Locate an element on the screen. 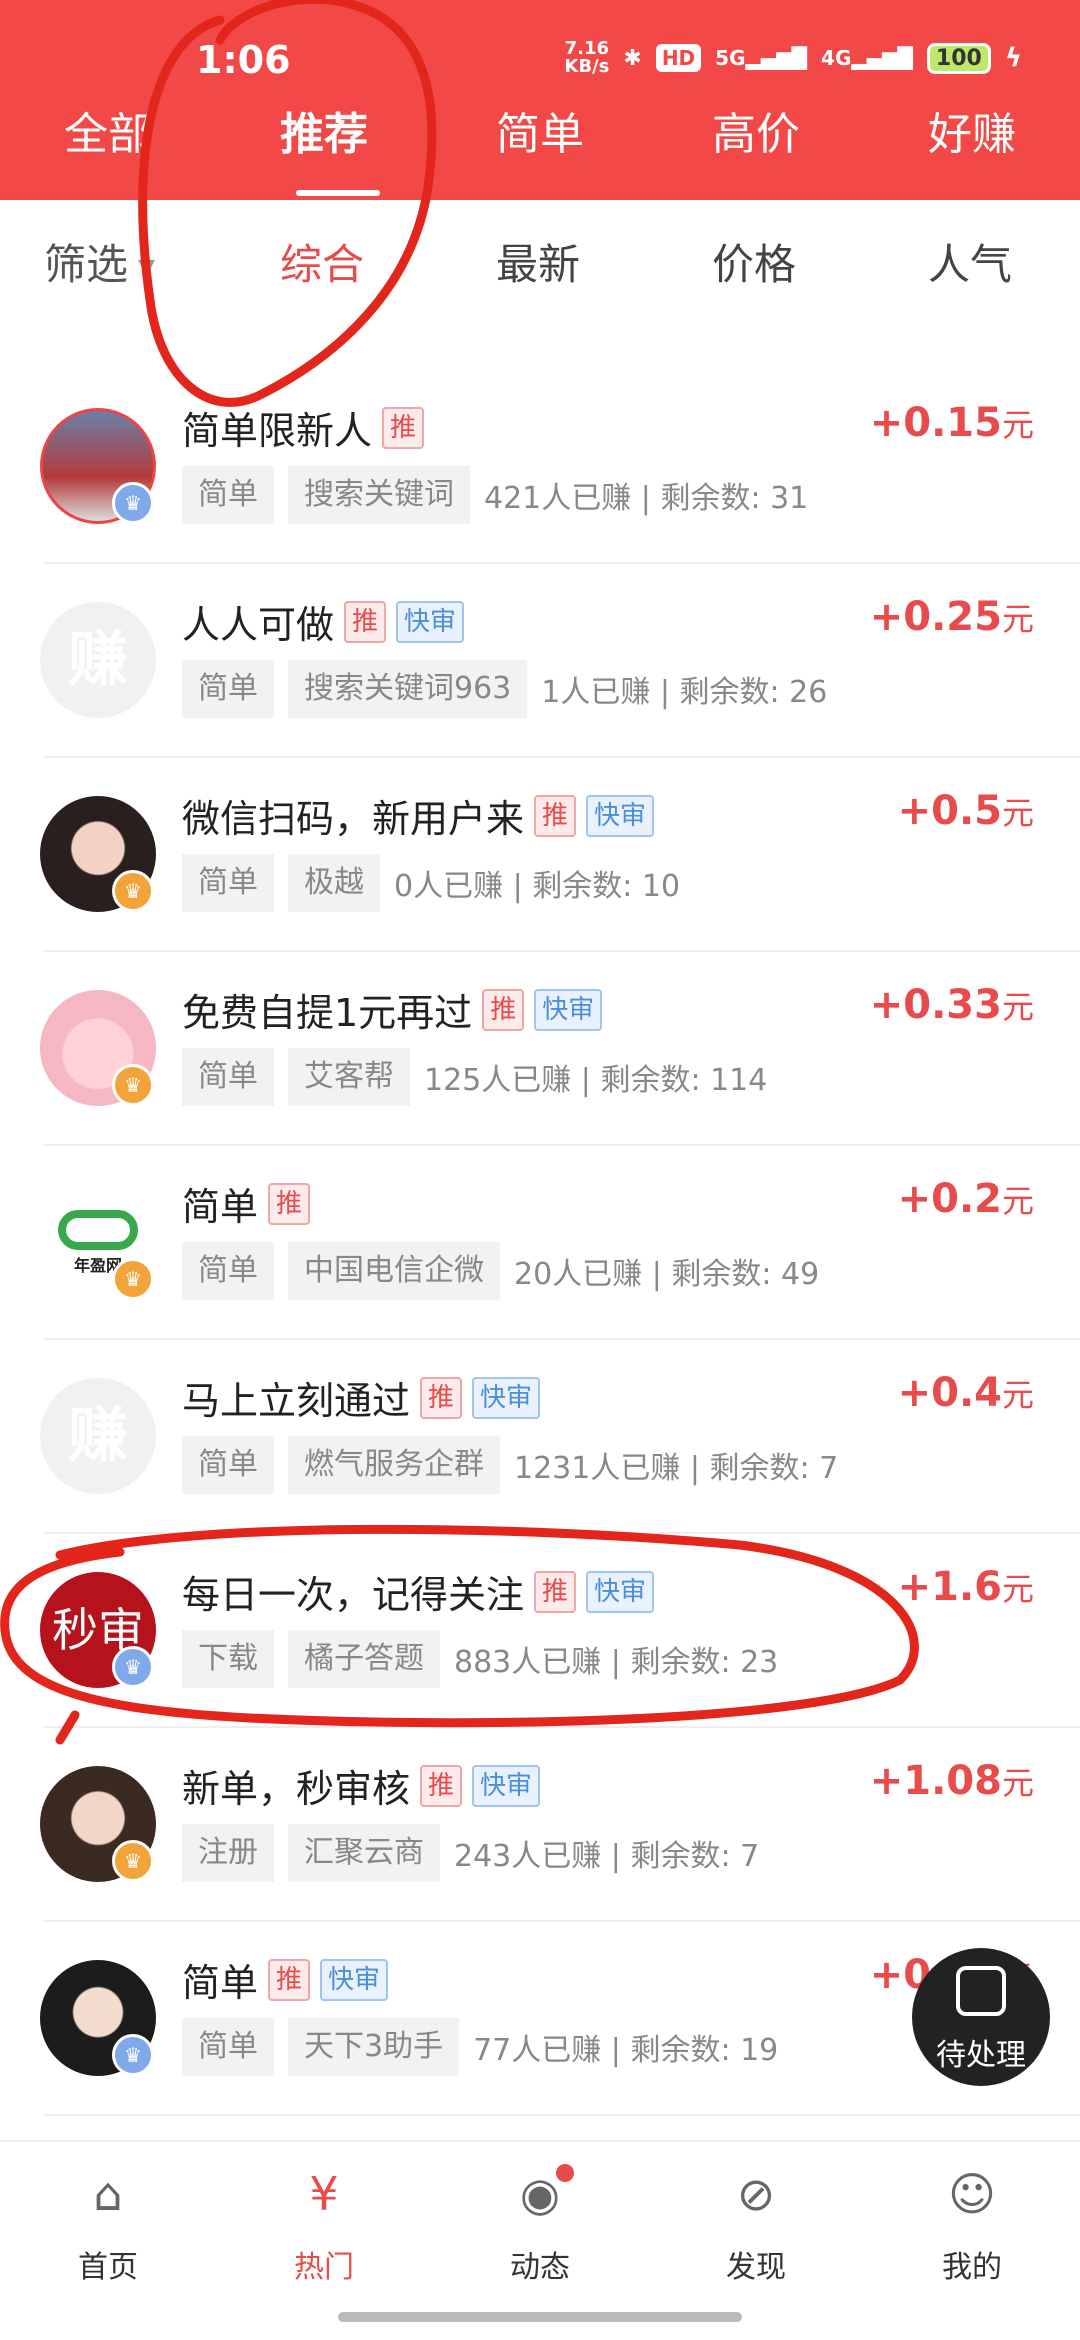 This screenshot has height=2340, width=1080. status-bar: 1:06 7.16 KB/s ✱ HD 5G▂▄▆█ 4G▂▄▆█ 100 ϟ is located at coordinates (540, 63).